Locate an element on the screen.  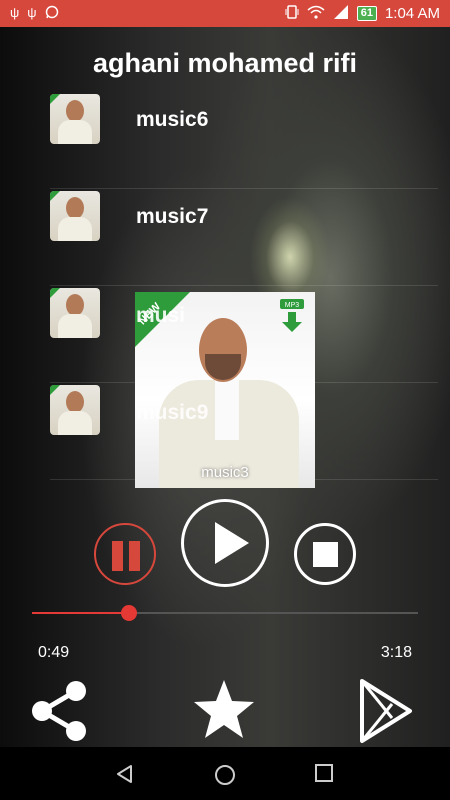
track-title: music7 is located at coordinates (172, 216).